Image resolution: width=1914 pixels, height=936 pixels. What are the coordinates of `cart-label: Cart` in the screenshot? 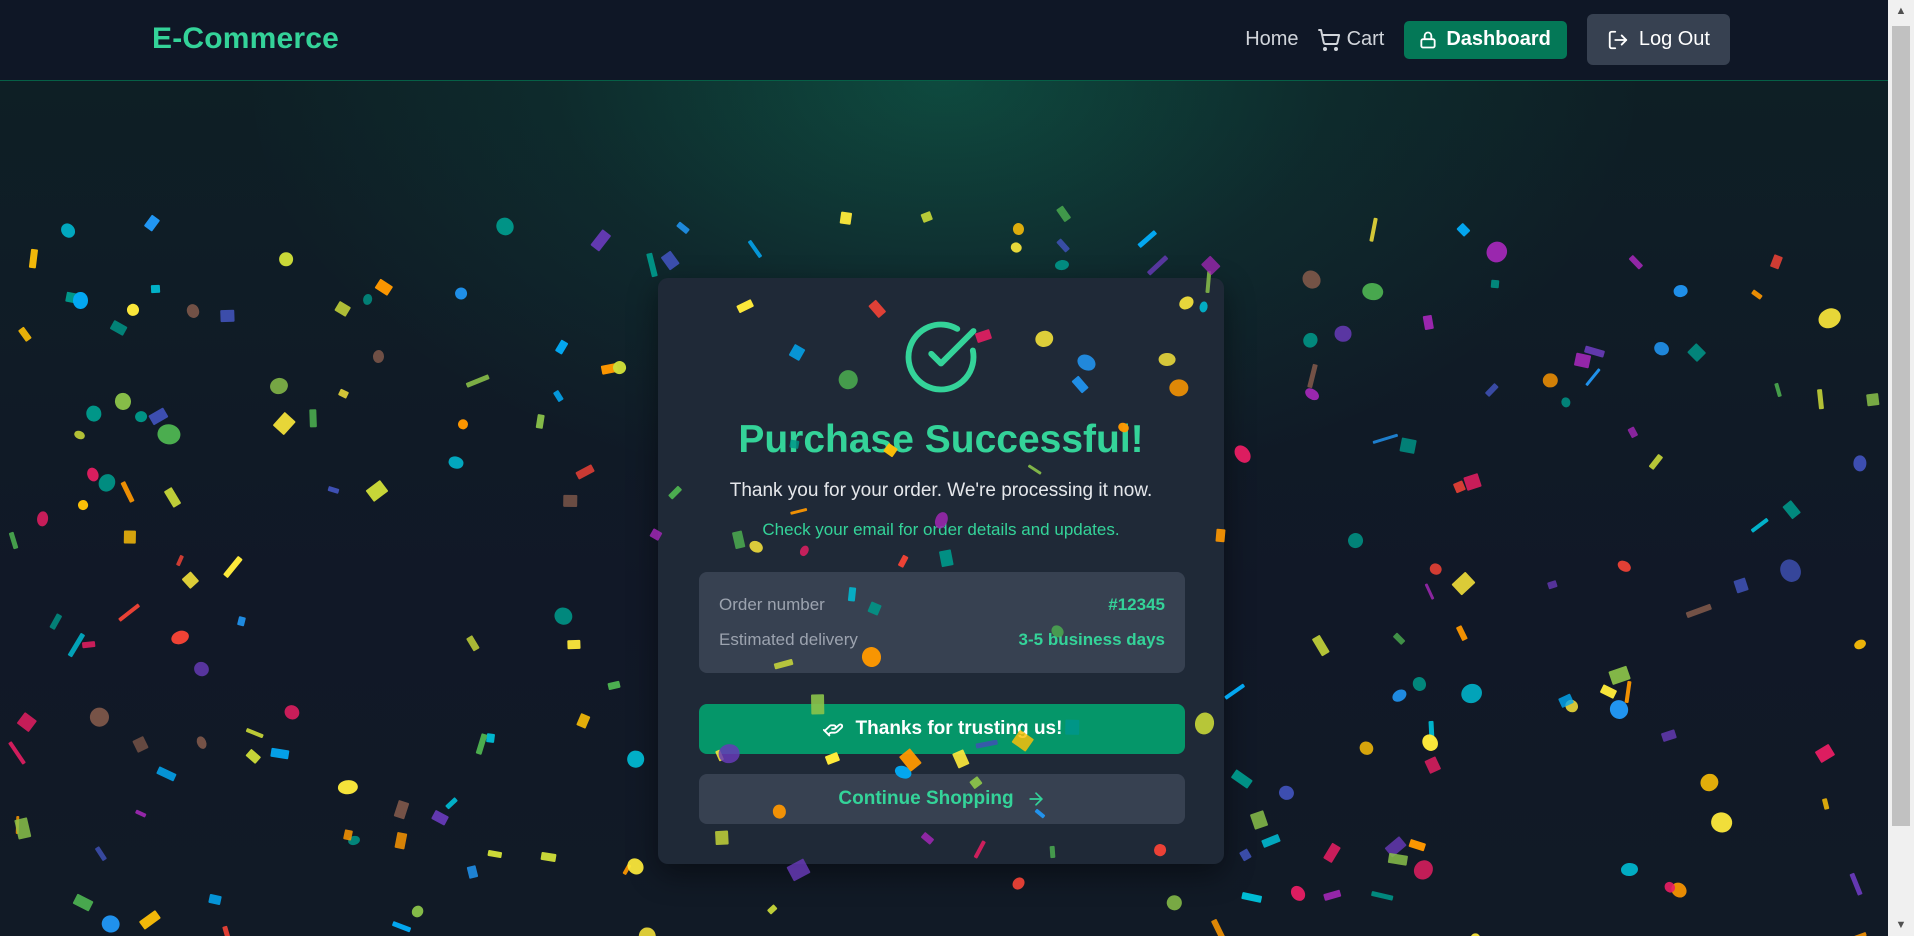 It's located at (1365, 39).